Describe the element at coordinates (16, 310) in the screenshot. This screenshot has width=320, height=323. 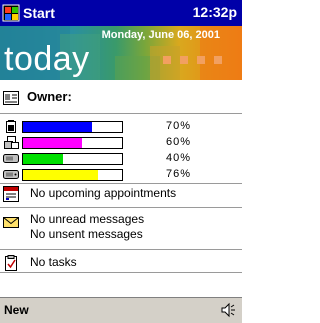
I see `new-button: New` at that location.